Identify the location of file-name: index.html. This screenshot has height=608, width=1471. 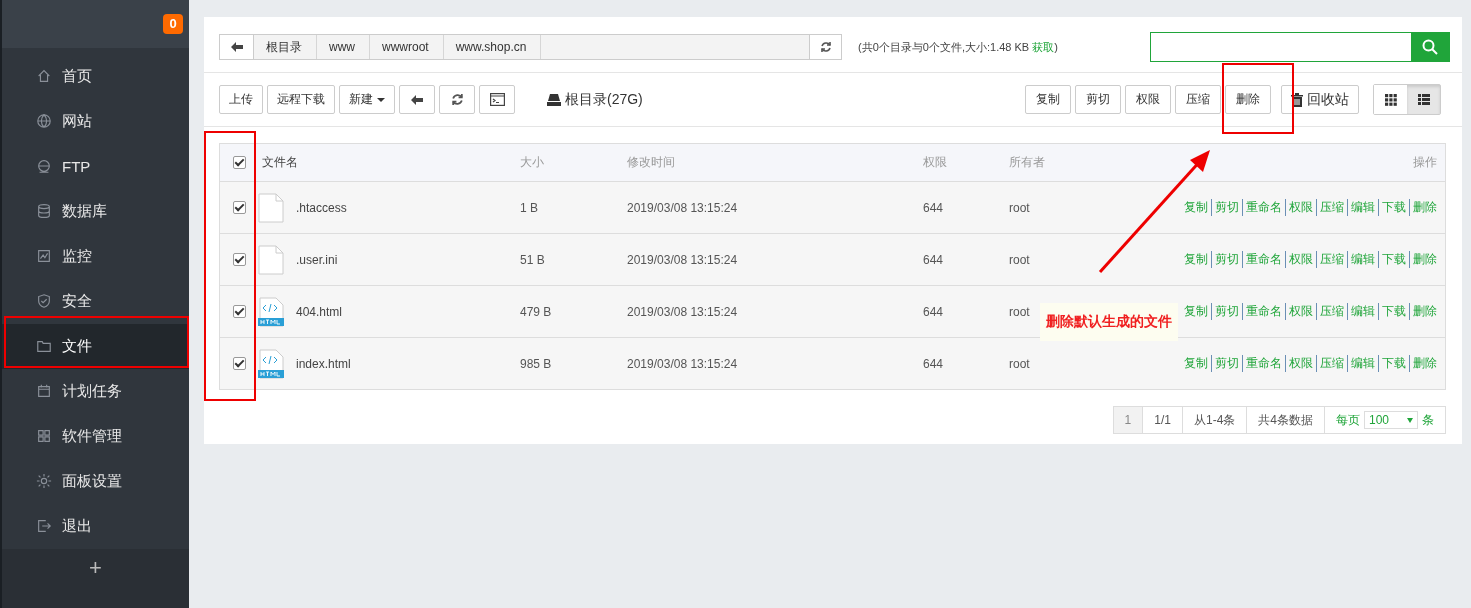
(323, 363).